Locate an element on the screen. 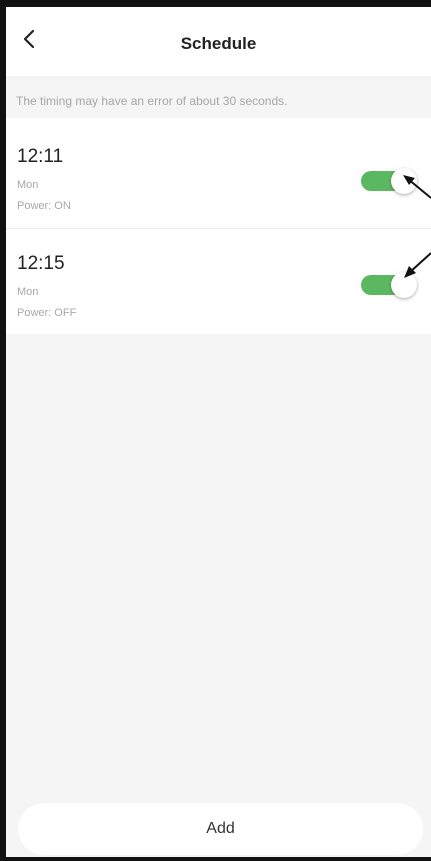 The height and width of the screenshot is (861, 431). header-bar: Schedule is located at coordinates (218, 41).